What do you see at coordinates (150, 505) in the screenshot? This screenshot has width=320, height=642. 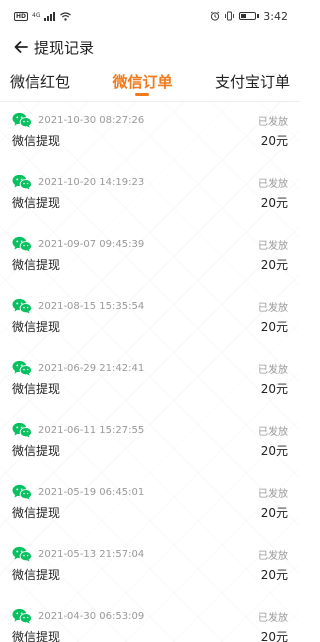 I see `record-item: 2021-05-19 06:45:01 已发放 微信提现 20元` at bounding box center [150, 505].